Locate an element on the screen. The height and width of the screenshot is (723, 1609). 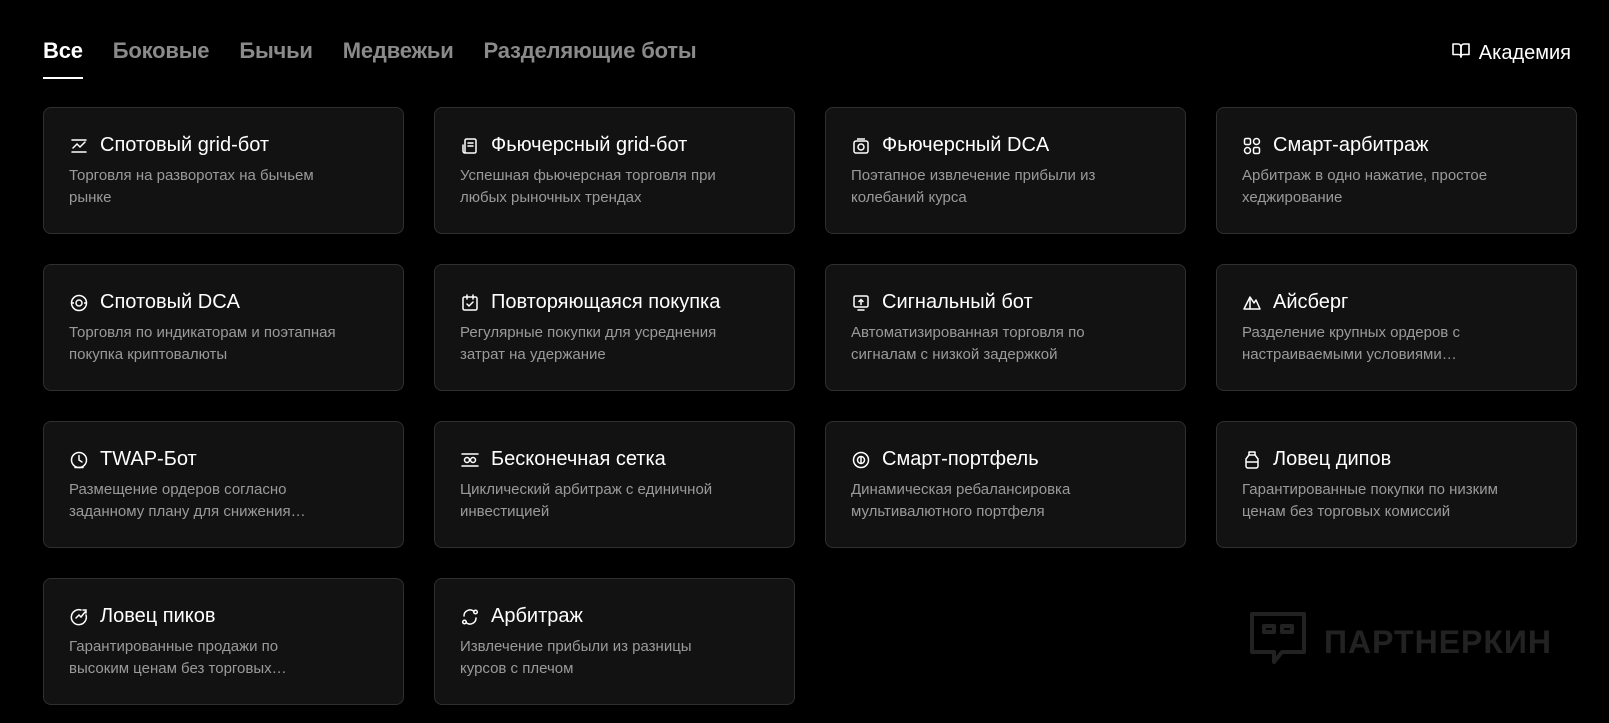
card-title: Айсберг is located at coordinates (1311, 302).